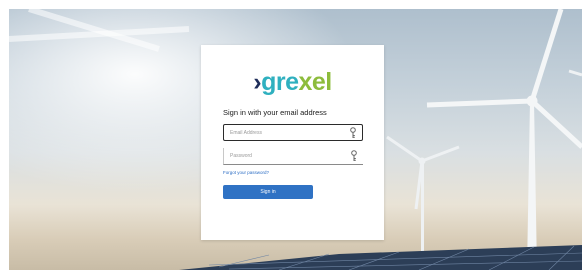  Describe the element at coordinates (275, 112) in the screenshot. I see `signin-heading: Sign in with your email address` at that location.